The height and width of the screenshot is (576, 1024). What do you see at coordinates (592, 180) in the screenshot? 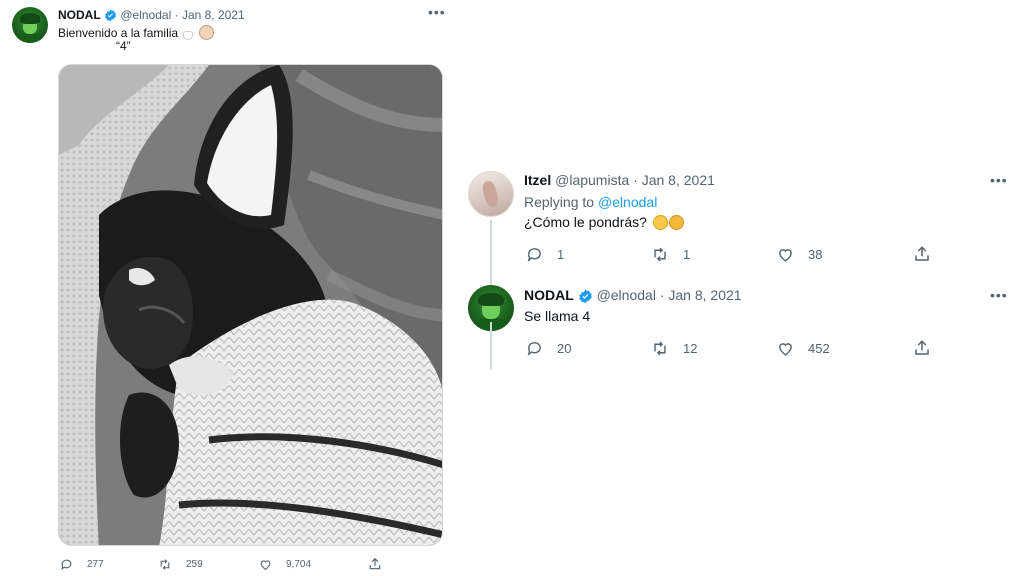
I see `reply-author-handle: @lapumista` at bounding box center [592, 180].